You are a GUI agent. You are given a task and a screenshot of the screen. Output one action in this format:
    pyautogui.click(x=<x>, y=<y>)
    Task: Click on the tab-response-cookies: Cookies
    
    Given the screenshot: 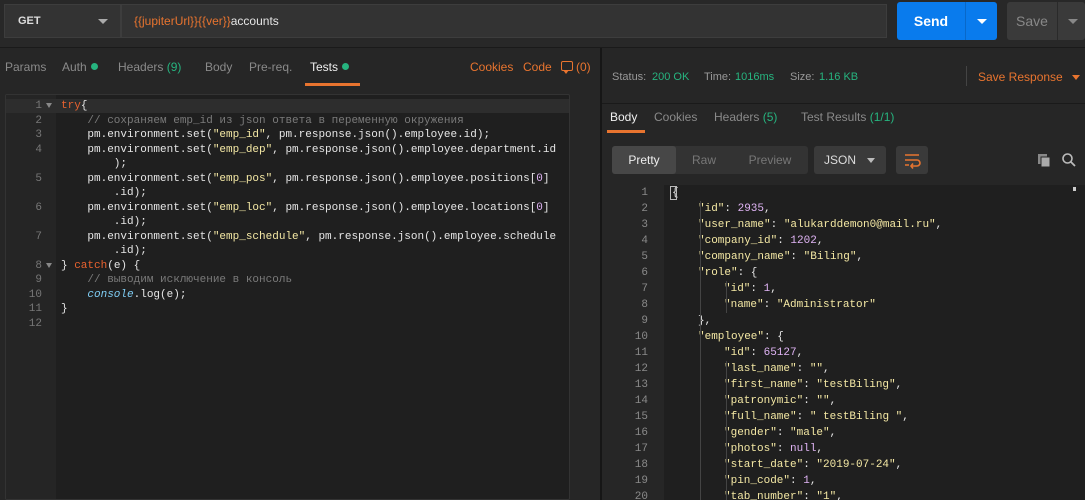 What is the action you would take?
    pyautogui.click(x=675, y=117)
    